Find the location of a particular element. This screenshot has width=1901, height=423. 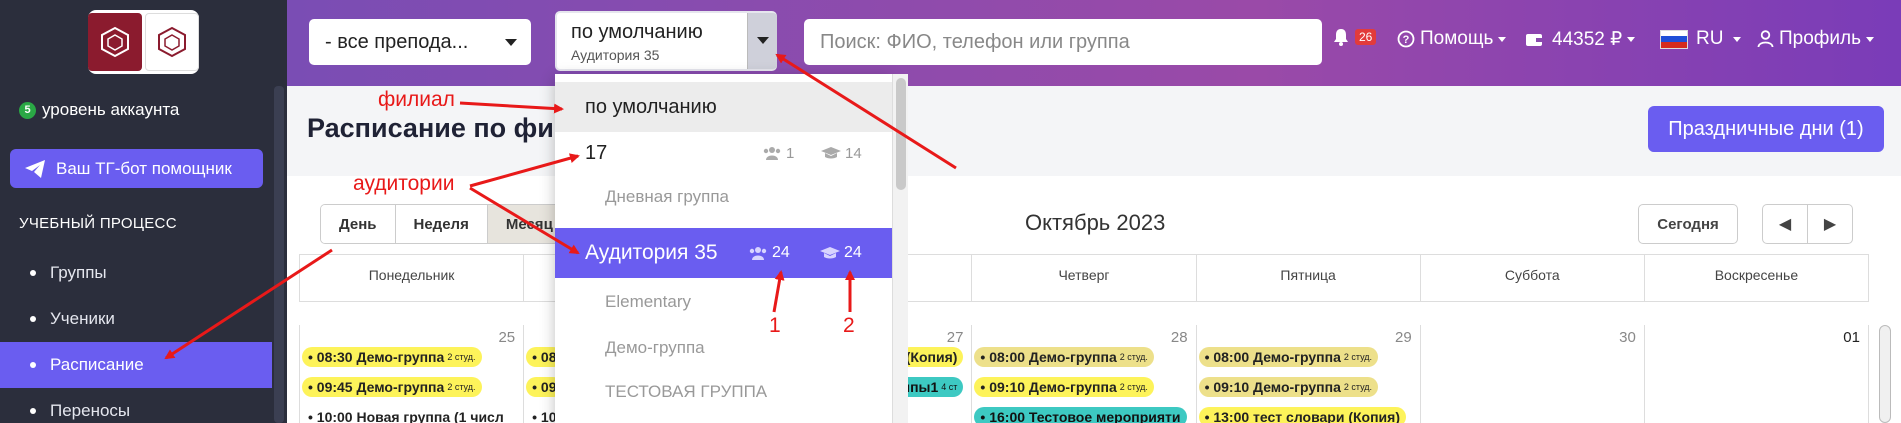

calendar-event: (Копия) is located at coordinates (931, 357).